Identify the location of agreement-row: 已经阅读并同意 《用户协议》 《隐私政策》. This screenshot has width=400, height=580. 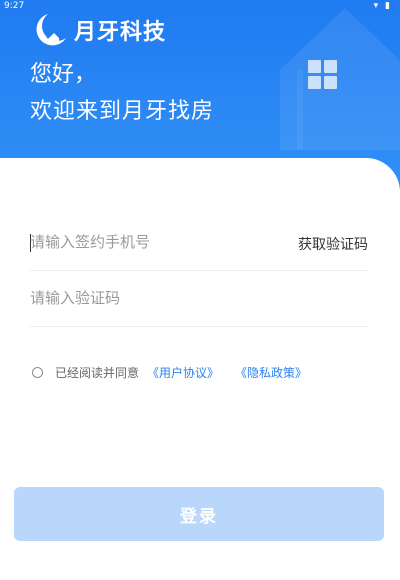
(169, 372).